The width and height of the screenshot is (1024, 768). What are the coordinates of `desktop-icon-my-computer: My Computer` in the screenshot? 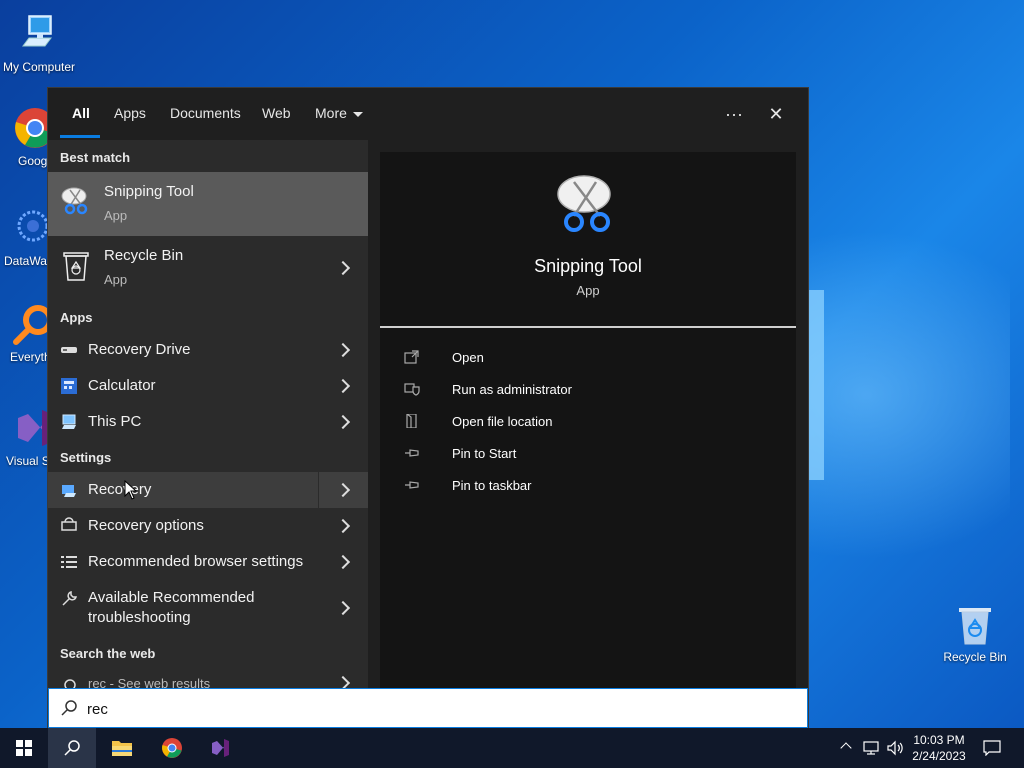 It's located at (39, 43).